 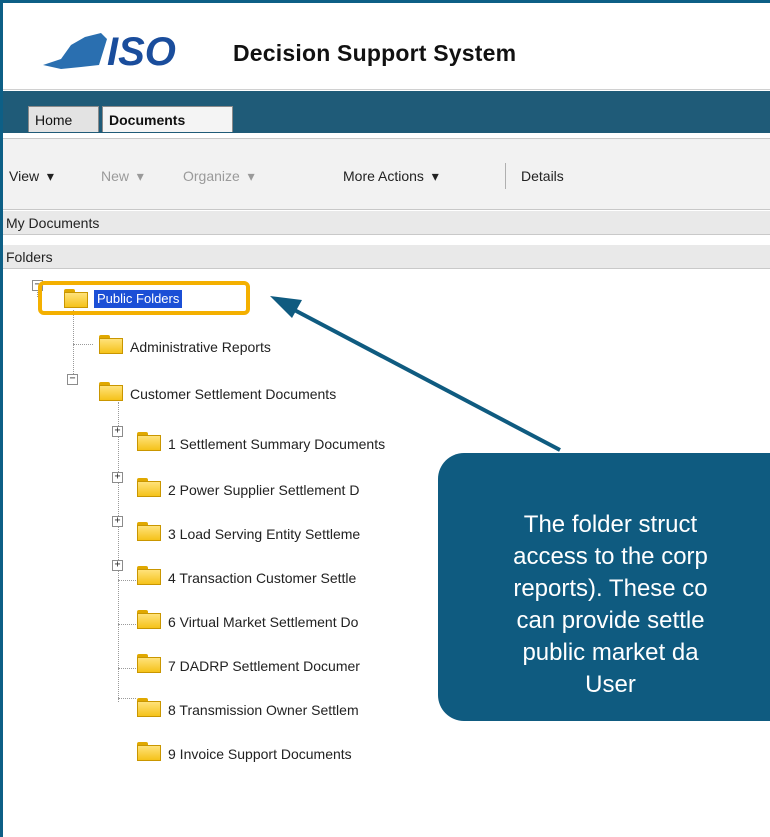 I want to click on callout-line: can provide settle, so click(x=610, y=620).